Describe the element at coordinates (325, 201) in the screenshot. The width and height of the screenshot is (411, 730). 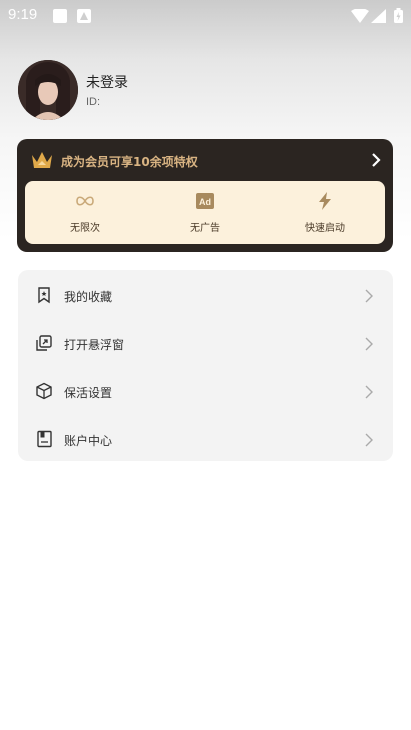
I see `lightning-icon` at that location.